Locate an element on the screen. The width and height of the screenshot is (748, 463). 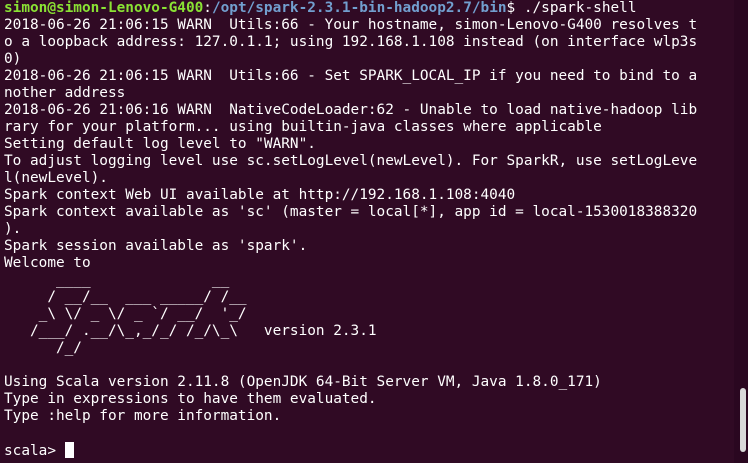
output-line: ). is located at coordinates (13, 229).